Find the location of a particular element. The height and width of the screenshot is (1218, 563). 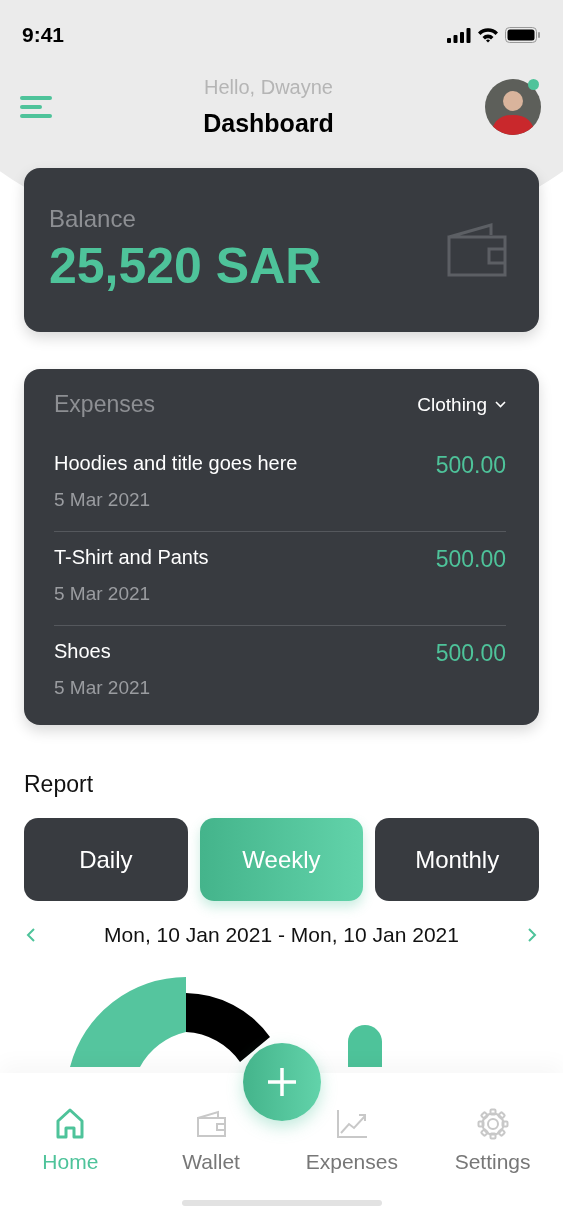

expense-name: Shoes is located at coordinates (83, 651).